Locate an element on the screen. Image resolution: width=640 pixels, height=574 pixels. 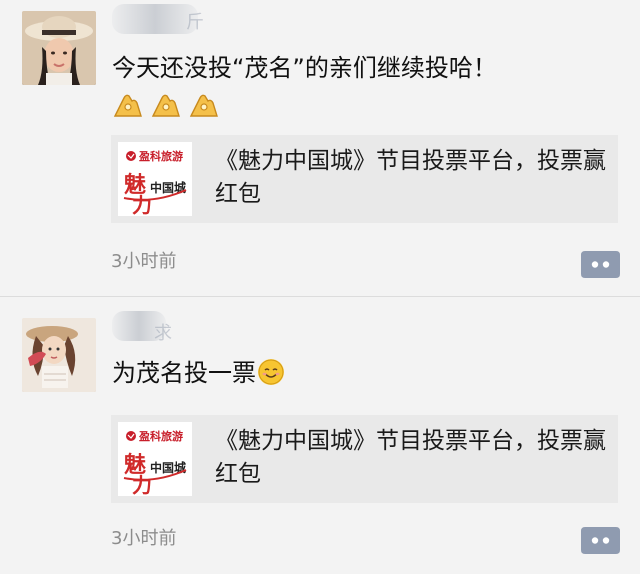
emoji-row is located at coordinates (166, 103).